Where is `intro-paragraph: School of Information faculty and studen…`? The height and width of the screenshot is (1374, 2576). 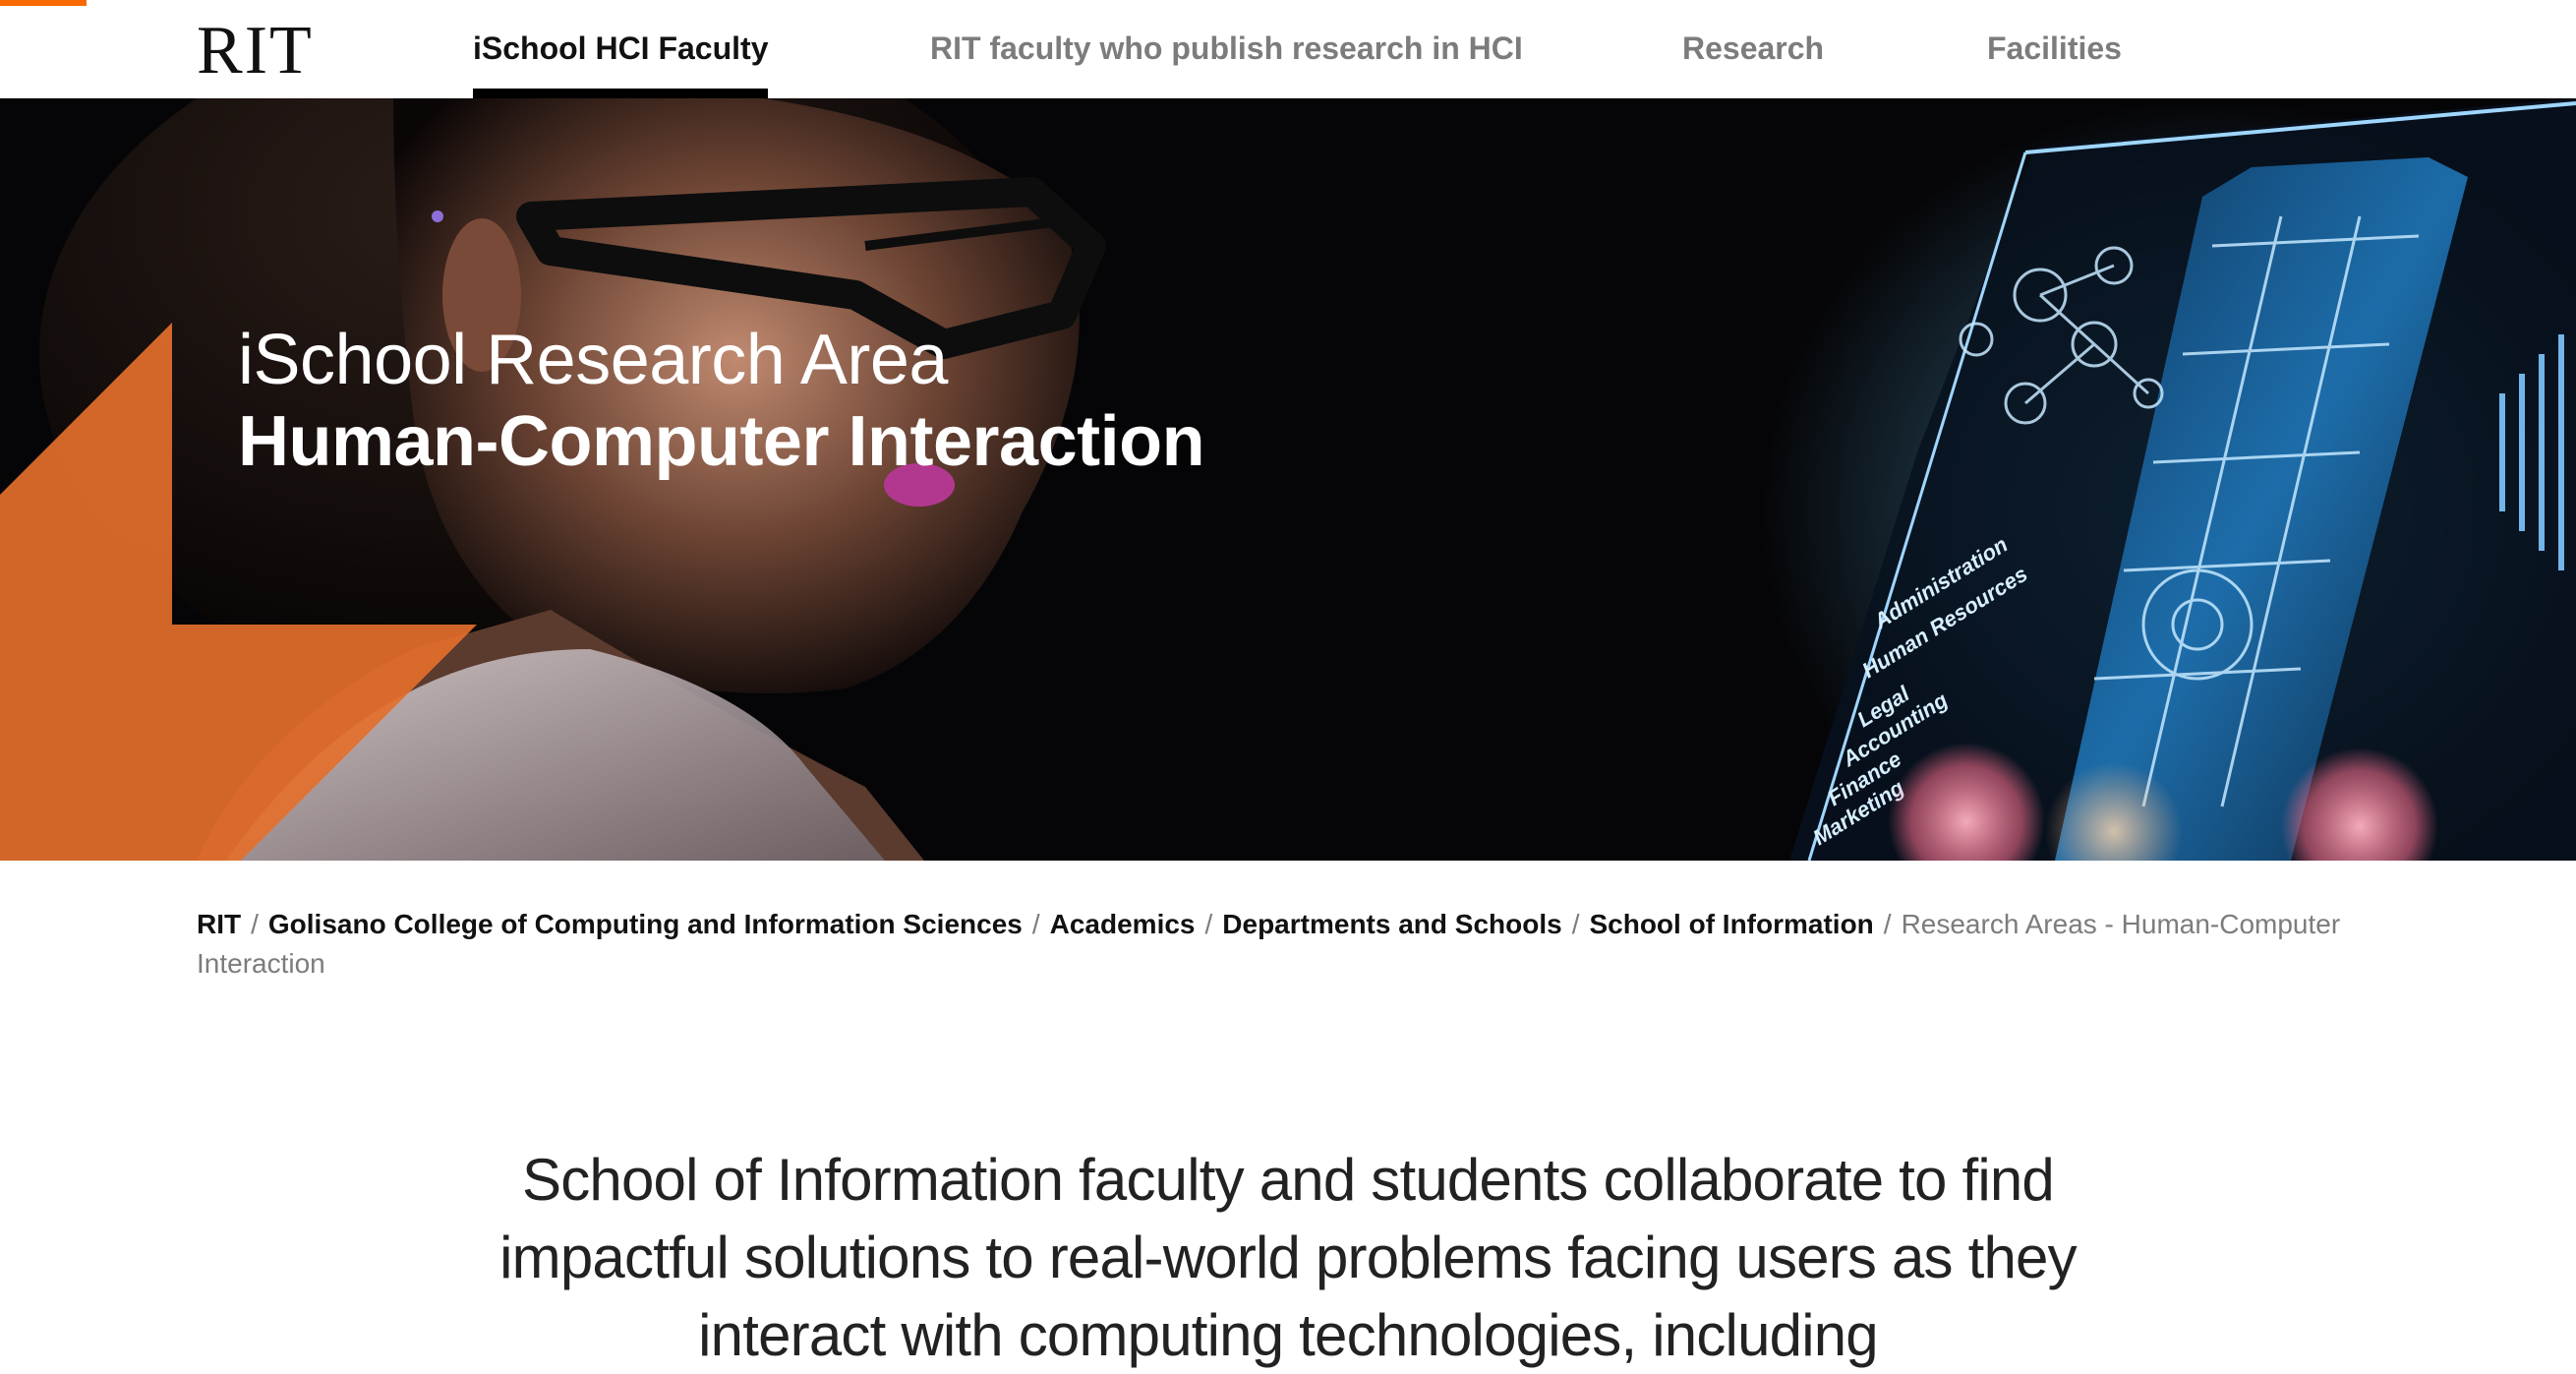
intro-paragraph: School of Information faculty and studen… is located at coordinates (1288, 1257).